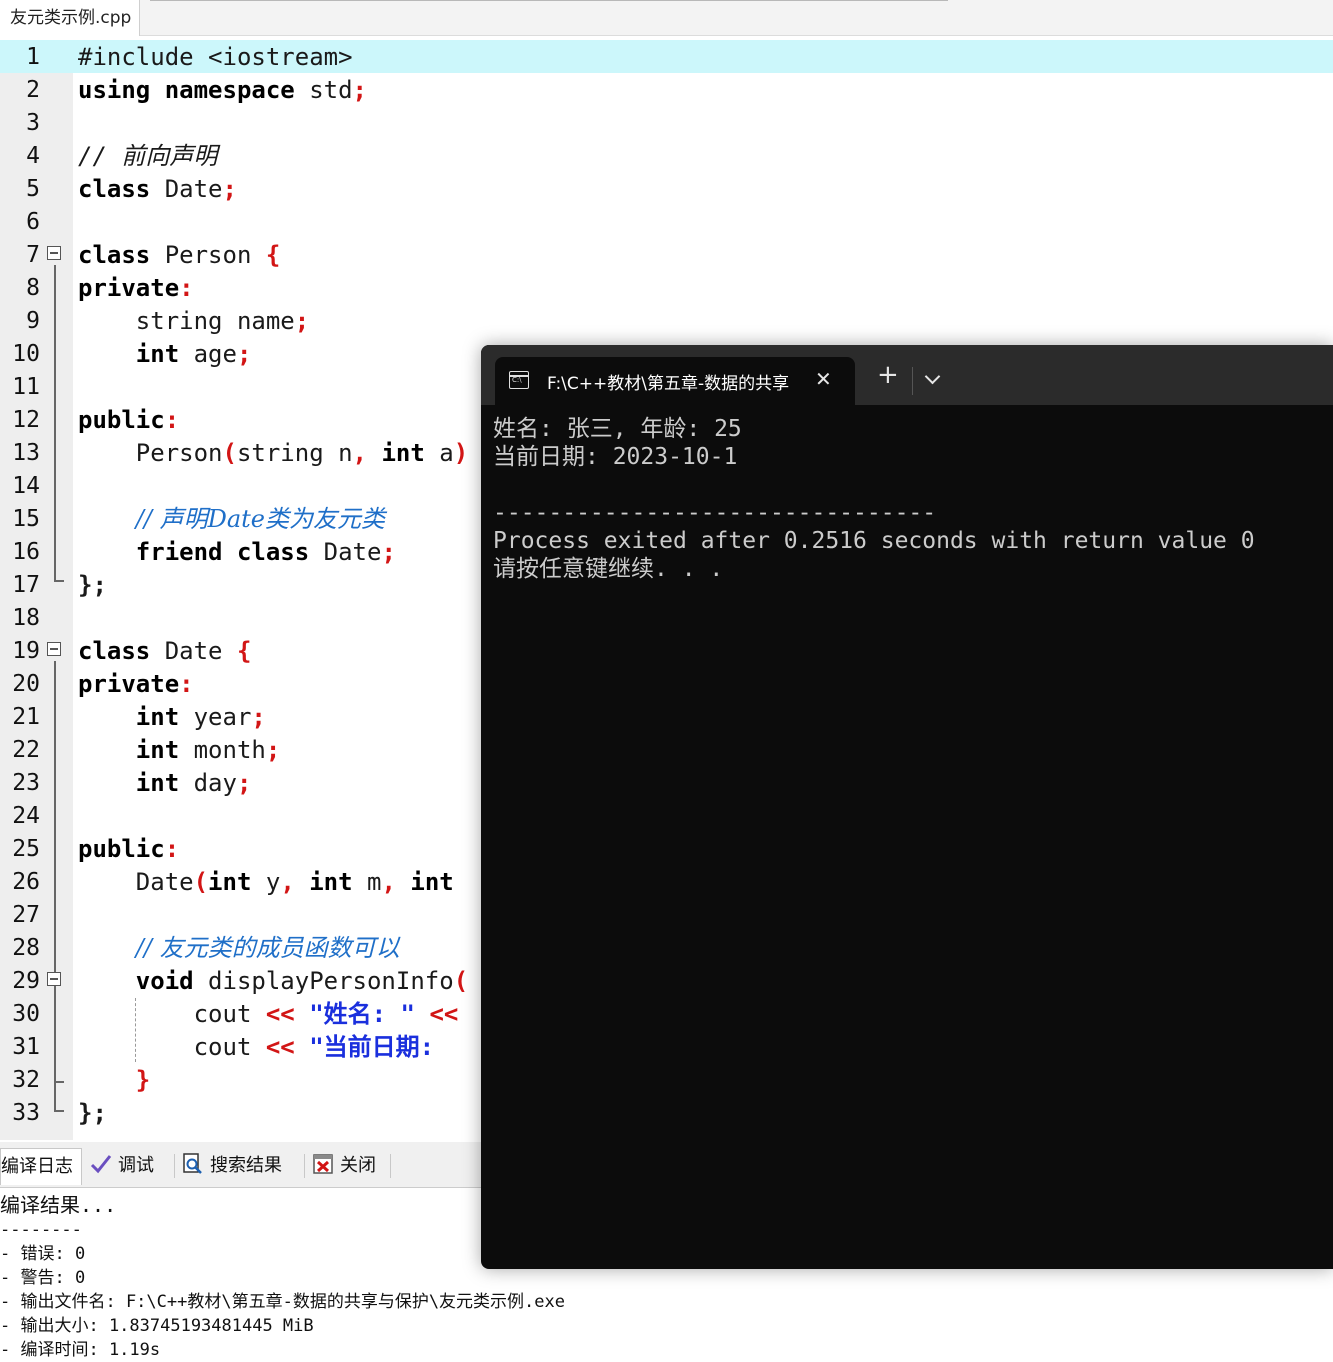  I want to click on tab-search-results: 搜索结果, so click(232, 1166).